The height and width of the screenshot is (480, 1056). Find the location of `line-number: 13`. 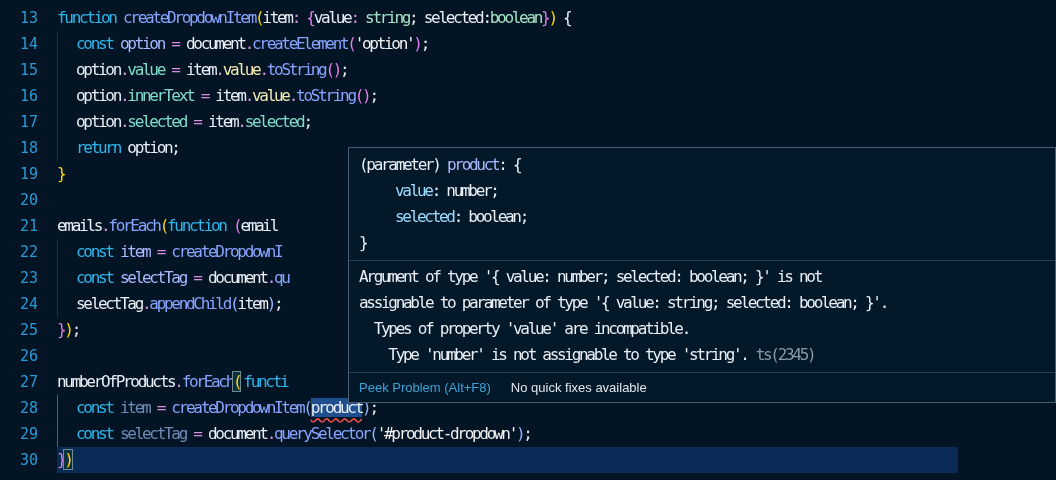

line-number: 13 is located at coordinates (28, 18).